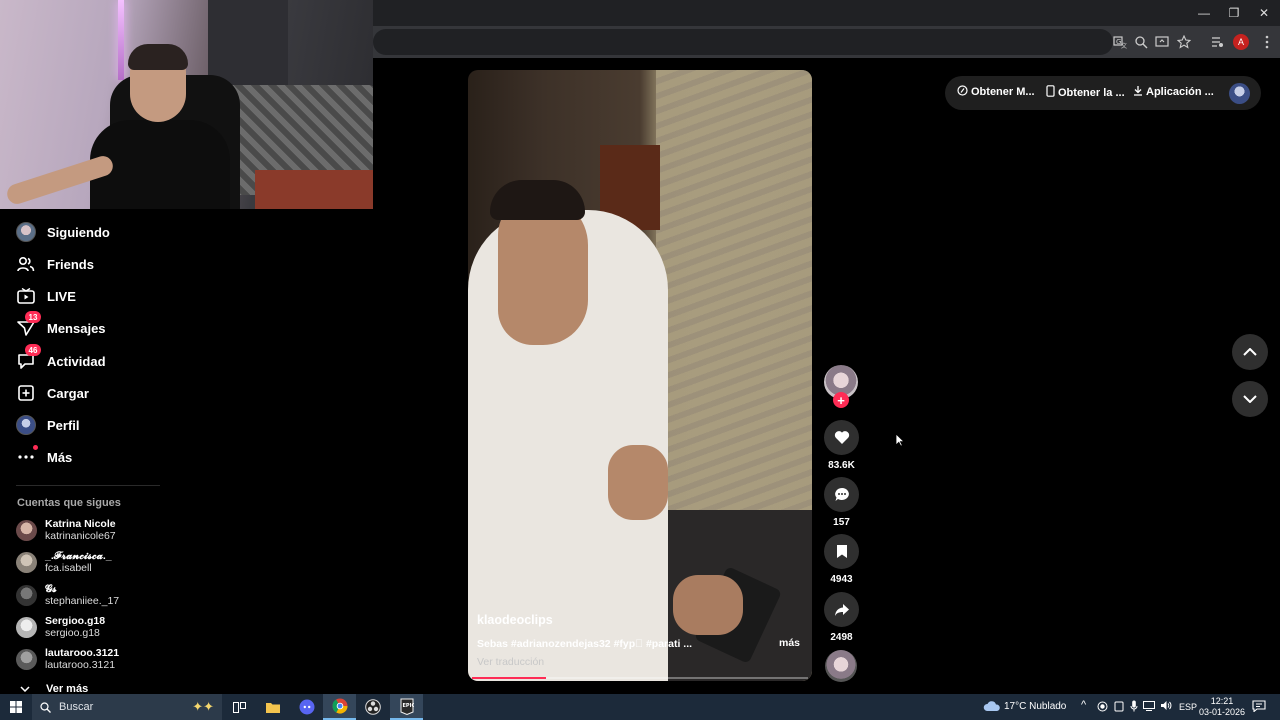 This screenshot has width=1280, height=720. I want to click on messages-icon: 13, so click(28, 324).